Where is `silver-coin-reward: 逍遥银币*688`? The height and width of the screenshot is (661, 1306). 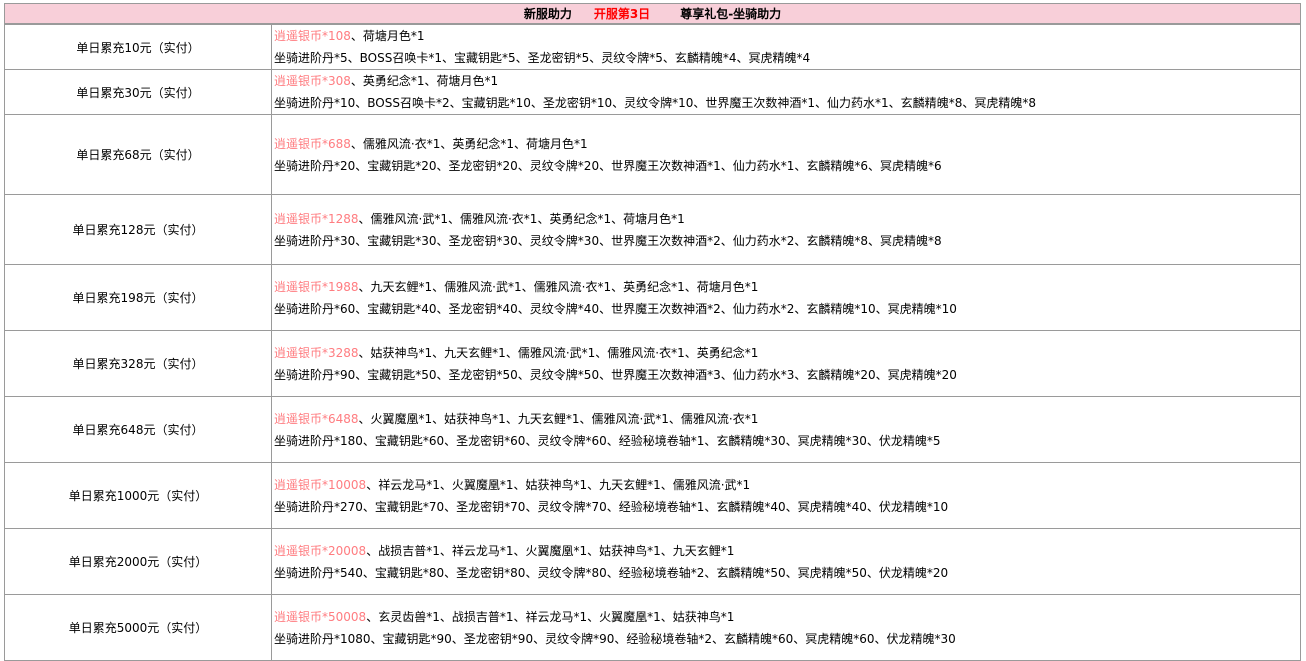 silver-coin-reward: 逍遥银币*688 is located at coordinates (312, 143).